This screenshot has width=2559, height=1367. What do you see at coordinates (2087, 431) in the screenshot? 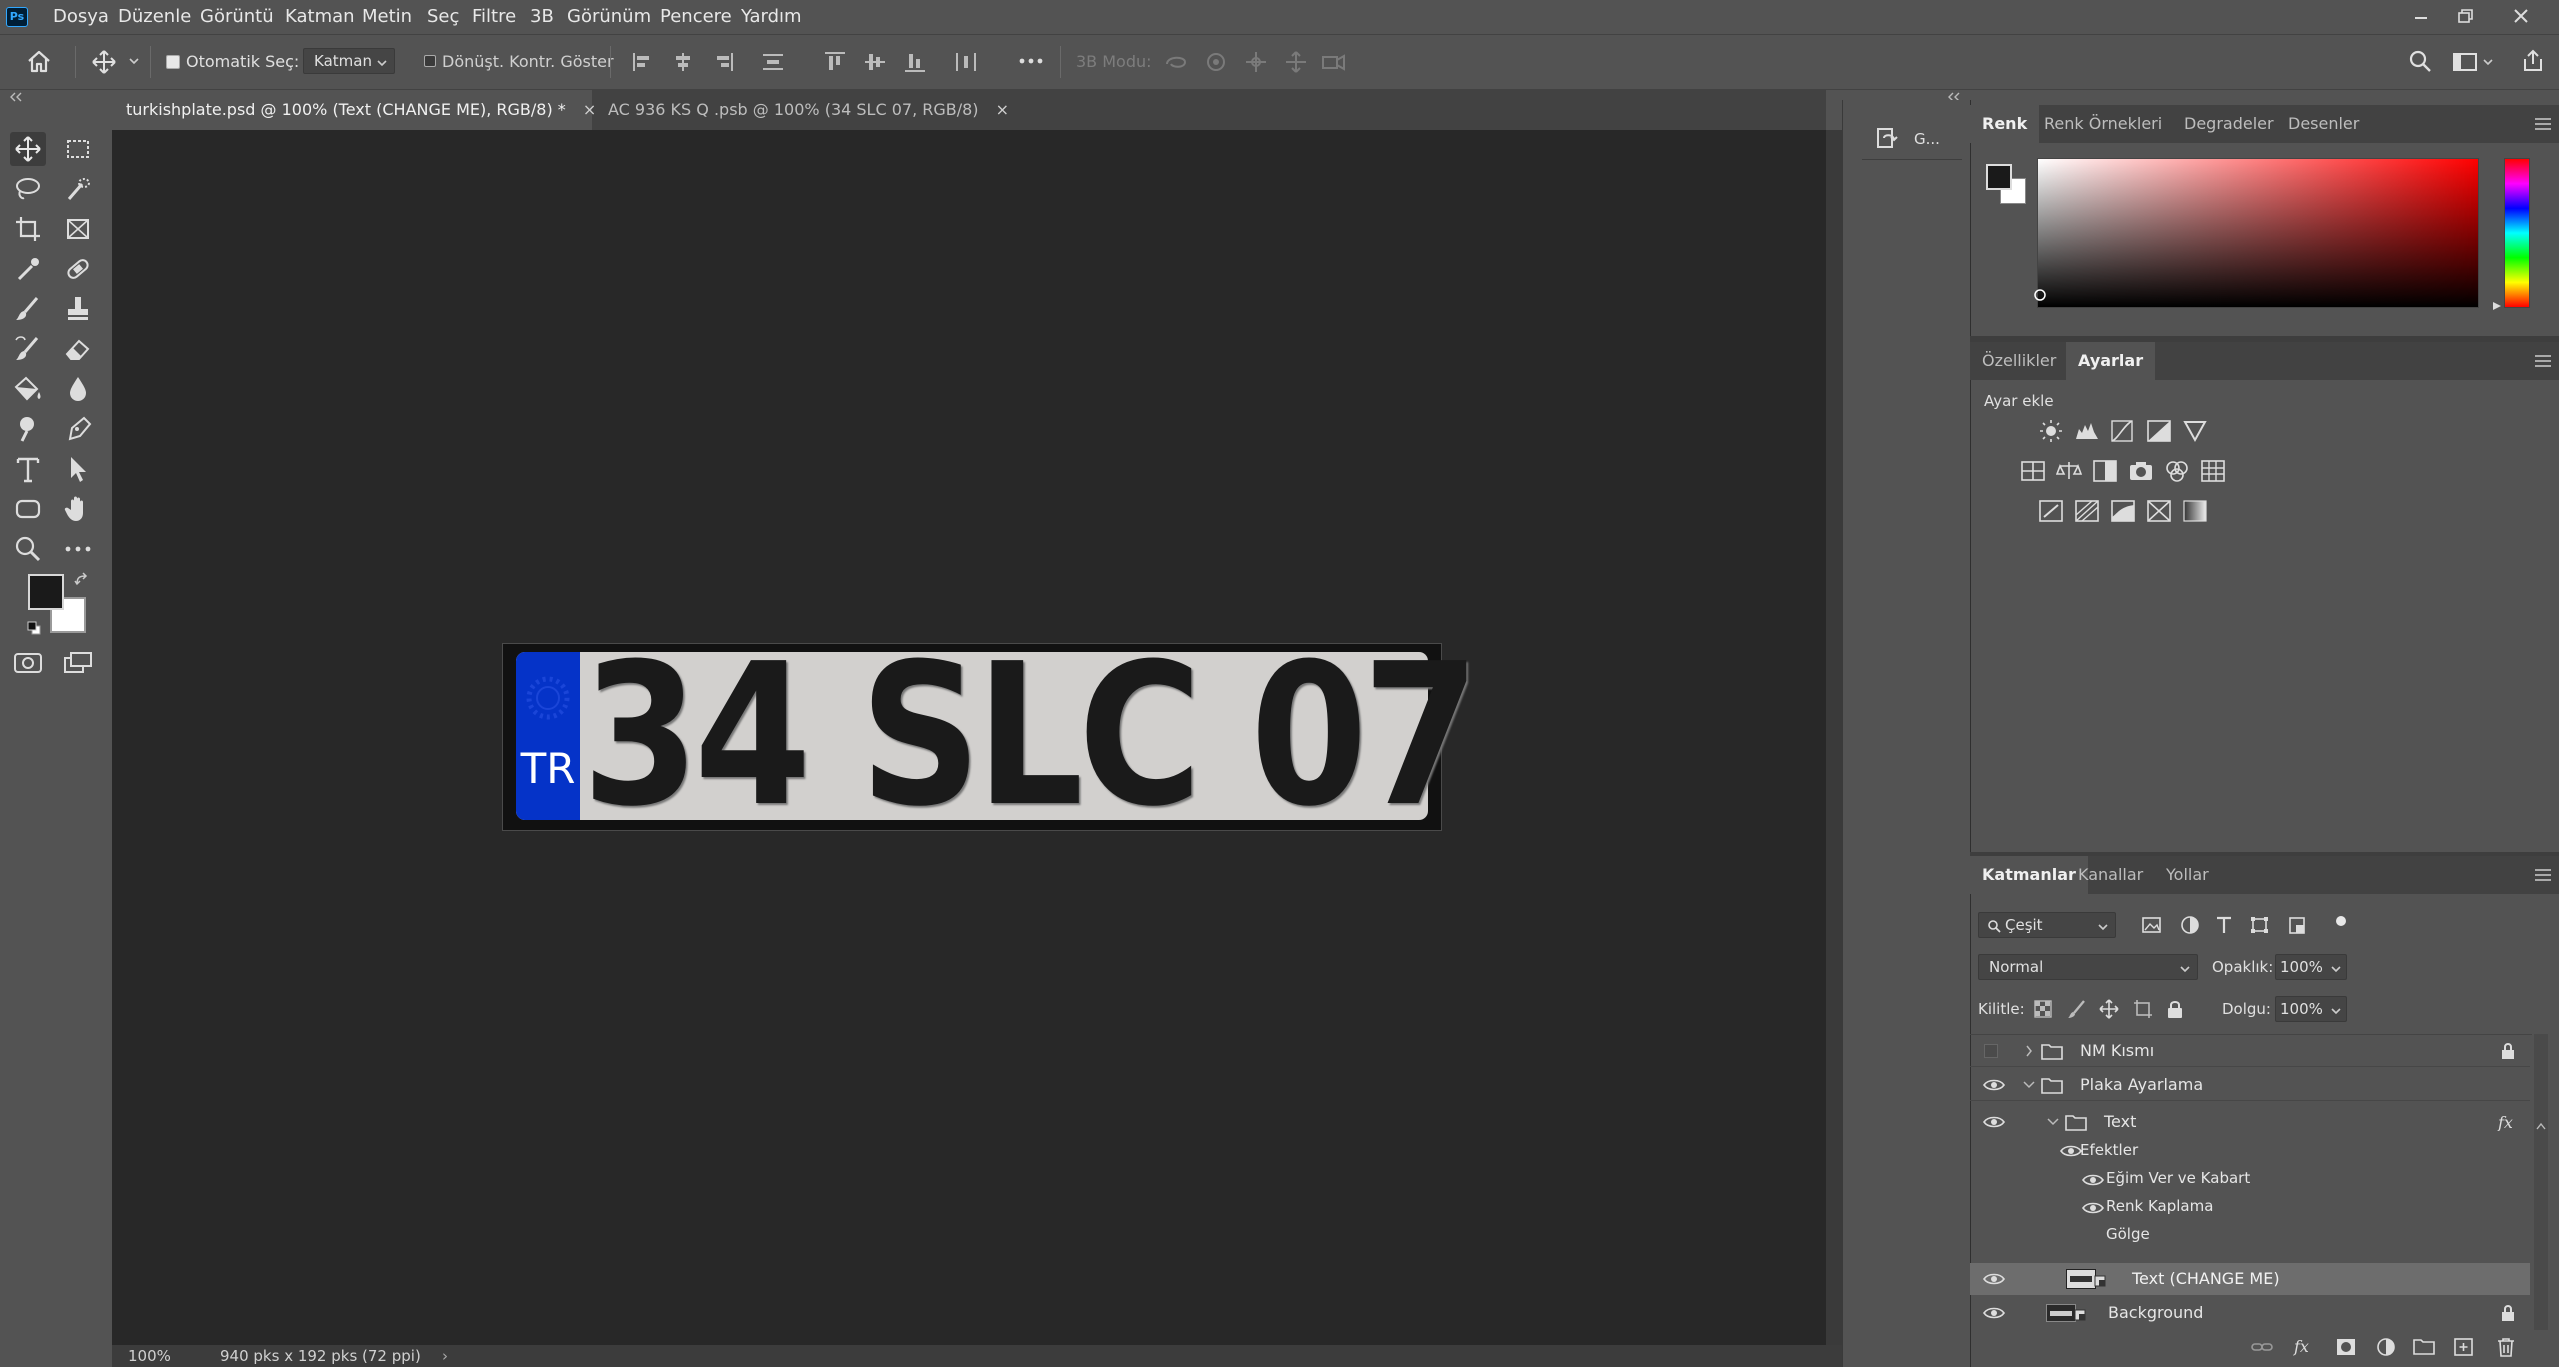
I see `levels-icon` at bounding box center [2087, 431].